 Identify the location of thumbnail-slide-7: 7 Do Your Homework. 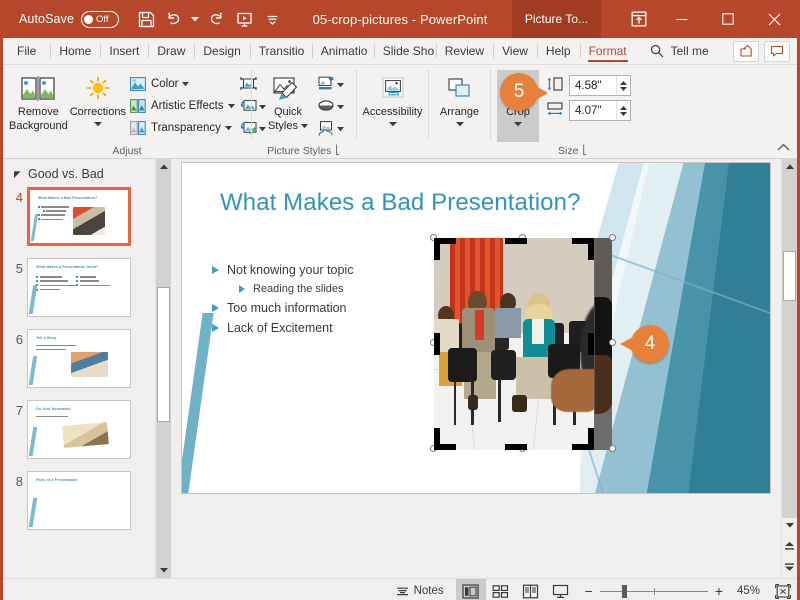
(82, 429).